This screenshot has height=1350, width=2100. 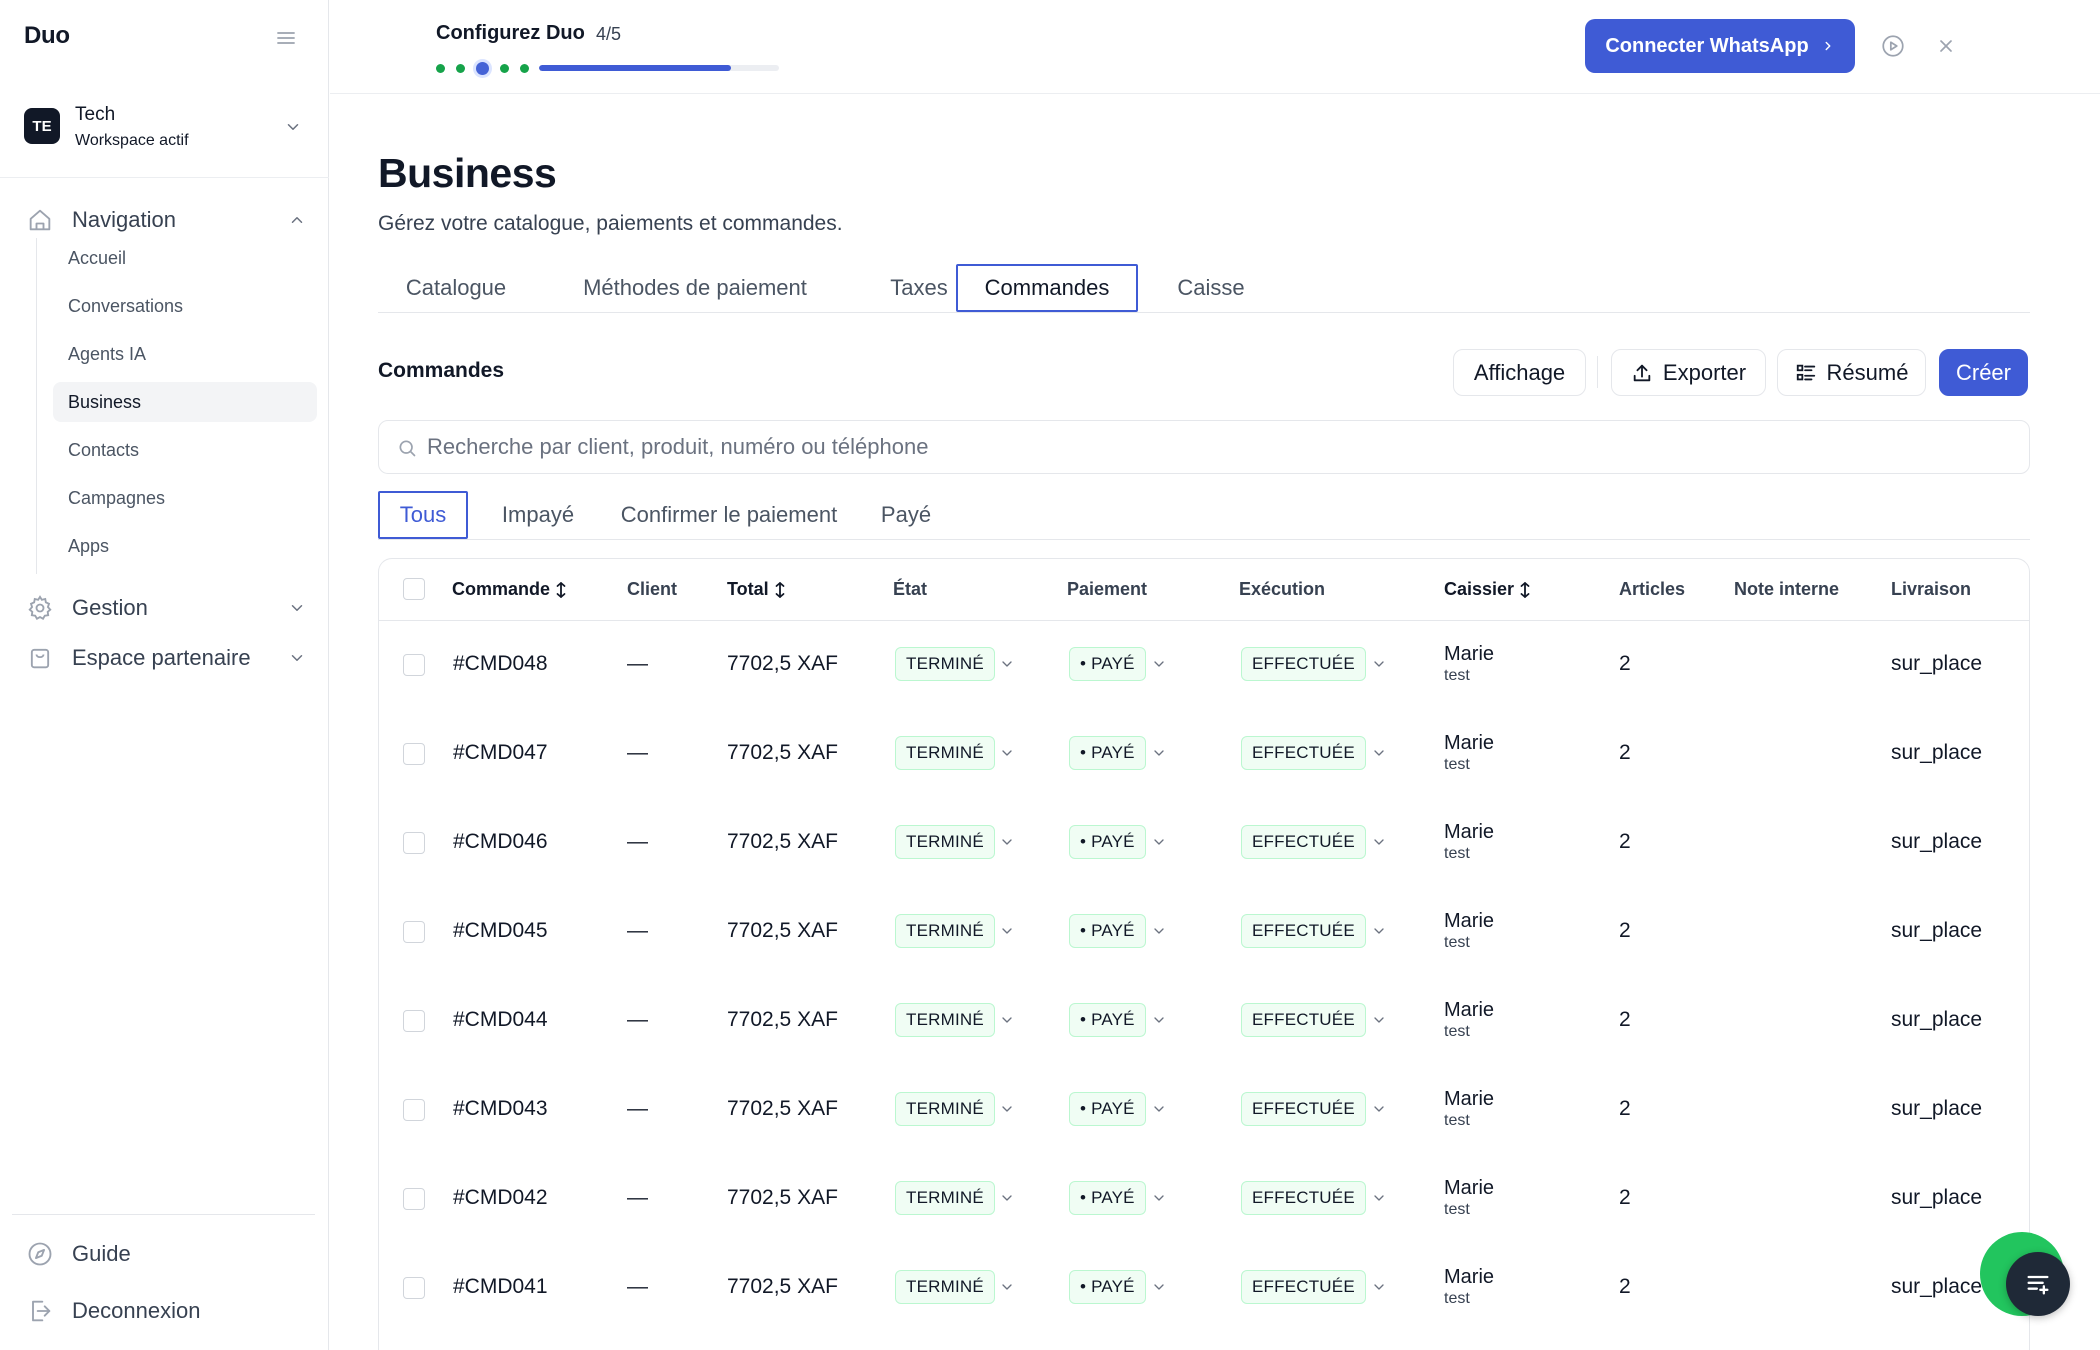 I want to click on nav-group-navigation: Navigation, so click(x=166, y=220).